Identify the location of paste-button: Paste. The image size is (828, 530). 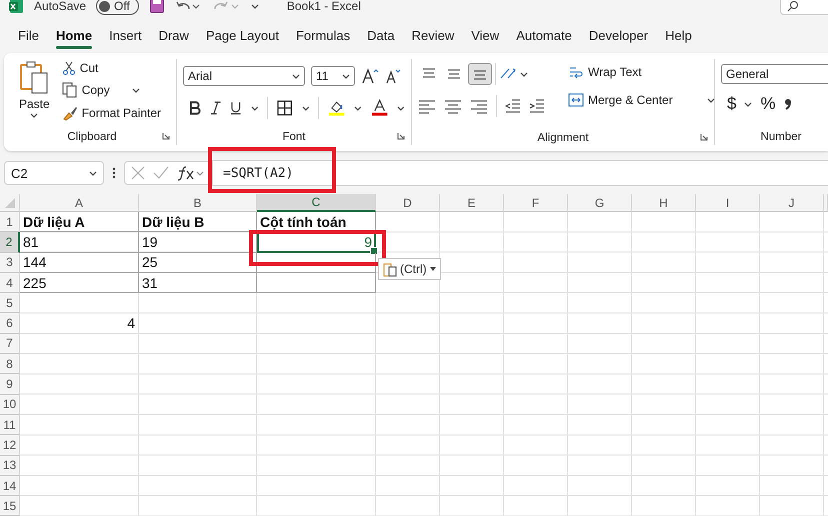
(34, 94).